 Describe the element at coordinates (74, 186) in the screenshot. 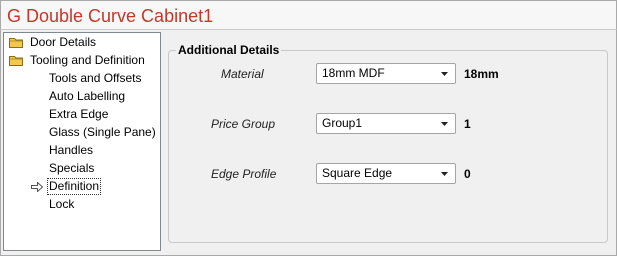

I see `tree-item-label: Definition` at that location.